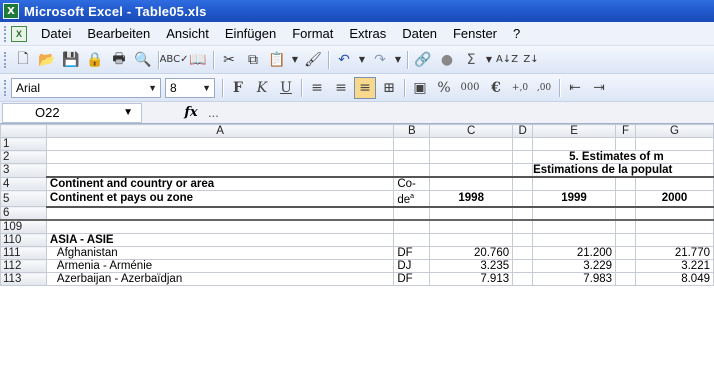 Image resolution: width=714 pixels, height=385 pixels. What do you see at coordinates (674, 266) in the screenshot?
I see `value-cell-2000: 3.221` at bounding box center [674, 266].